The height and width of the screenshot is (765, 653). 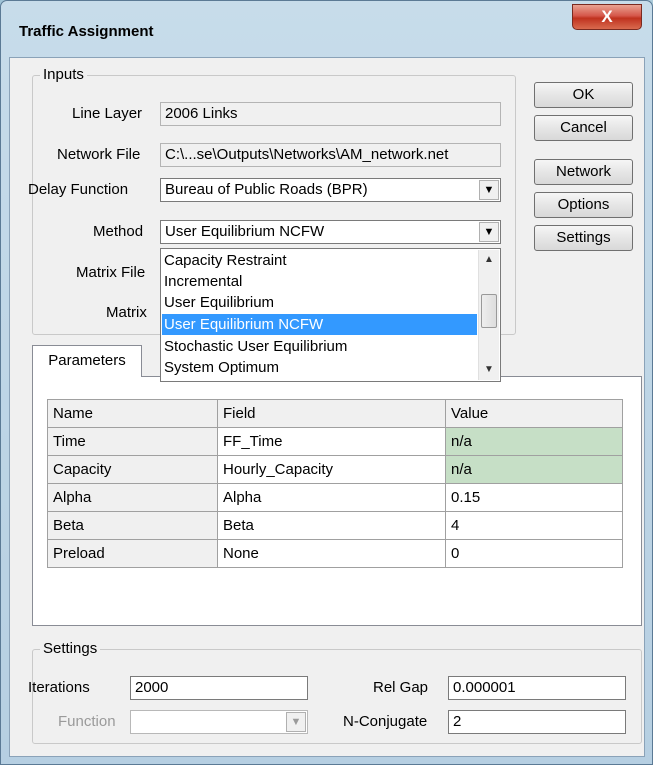 What do you see at coordinates (583, 128) in the screenshot?
I see `cancel-button: Cancel` at bounding box center [583, 128].